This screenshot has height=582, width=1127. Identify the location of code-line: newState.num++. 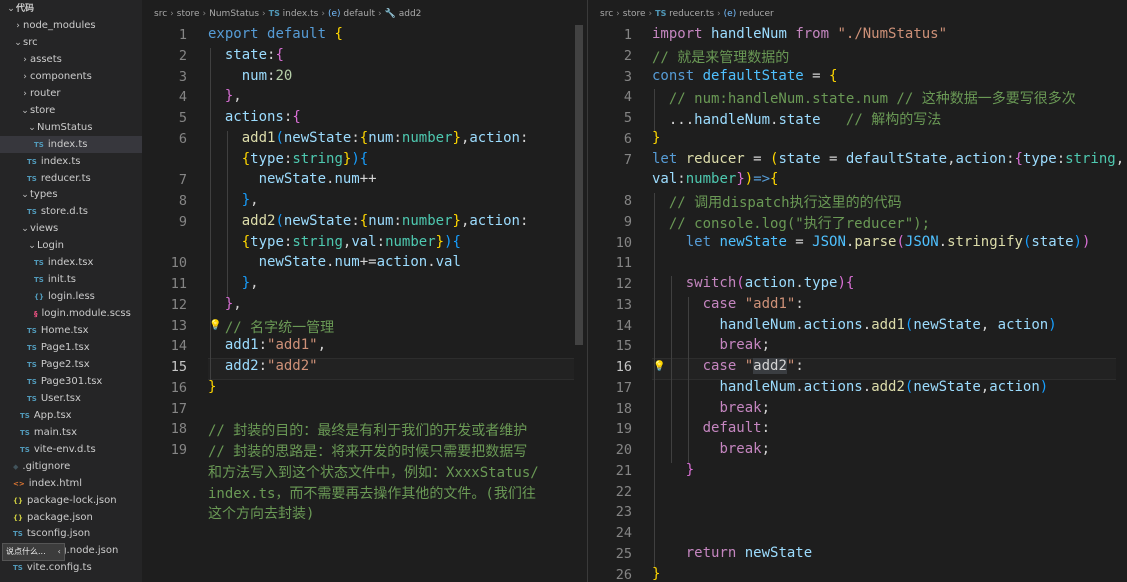
(292, 179).